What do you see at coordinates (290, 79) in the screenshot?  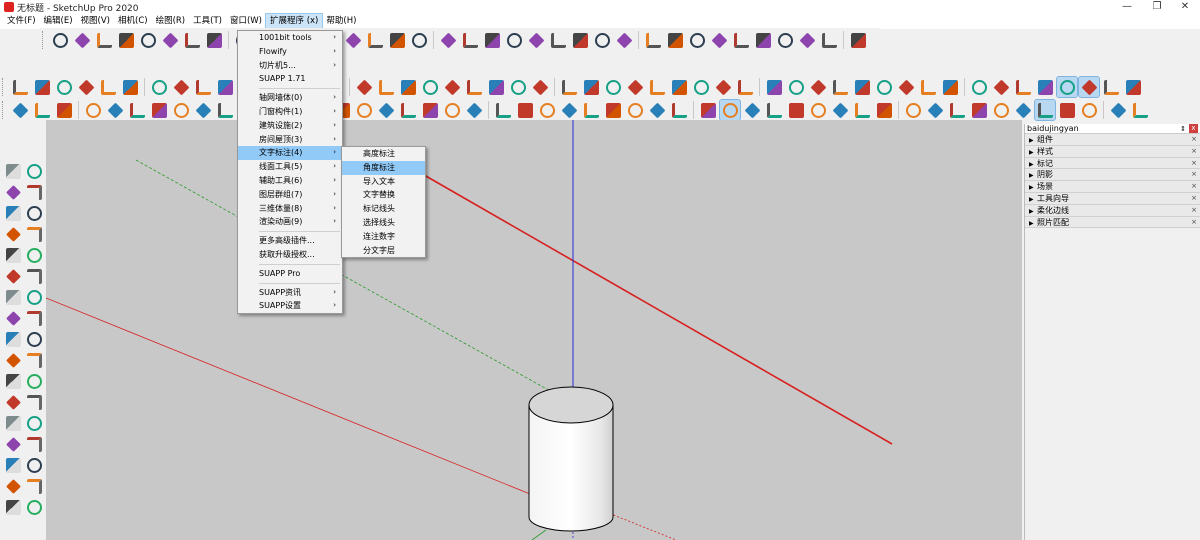 I see `extensions-menu-item: SUAPP 1.71` at bounding box center [290, 79].